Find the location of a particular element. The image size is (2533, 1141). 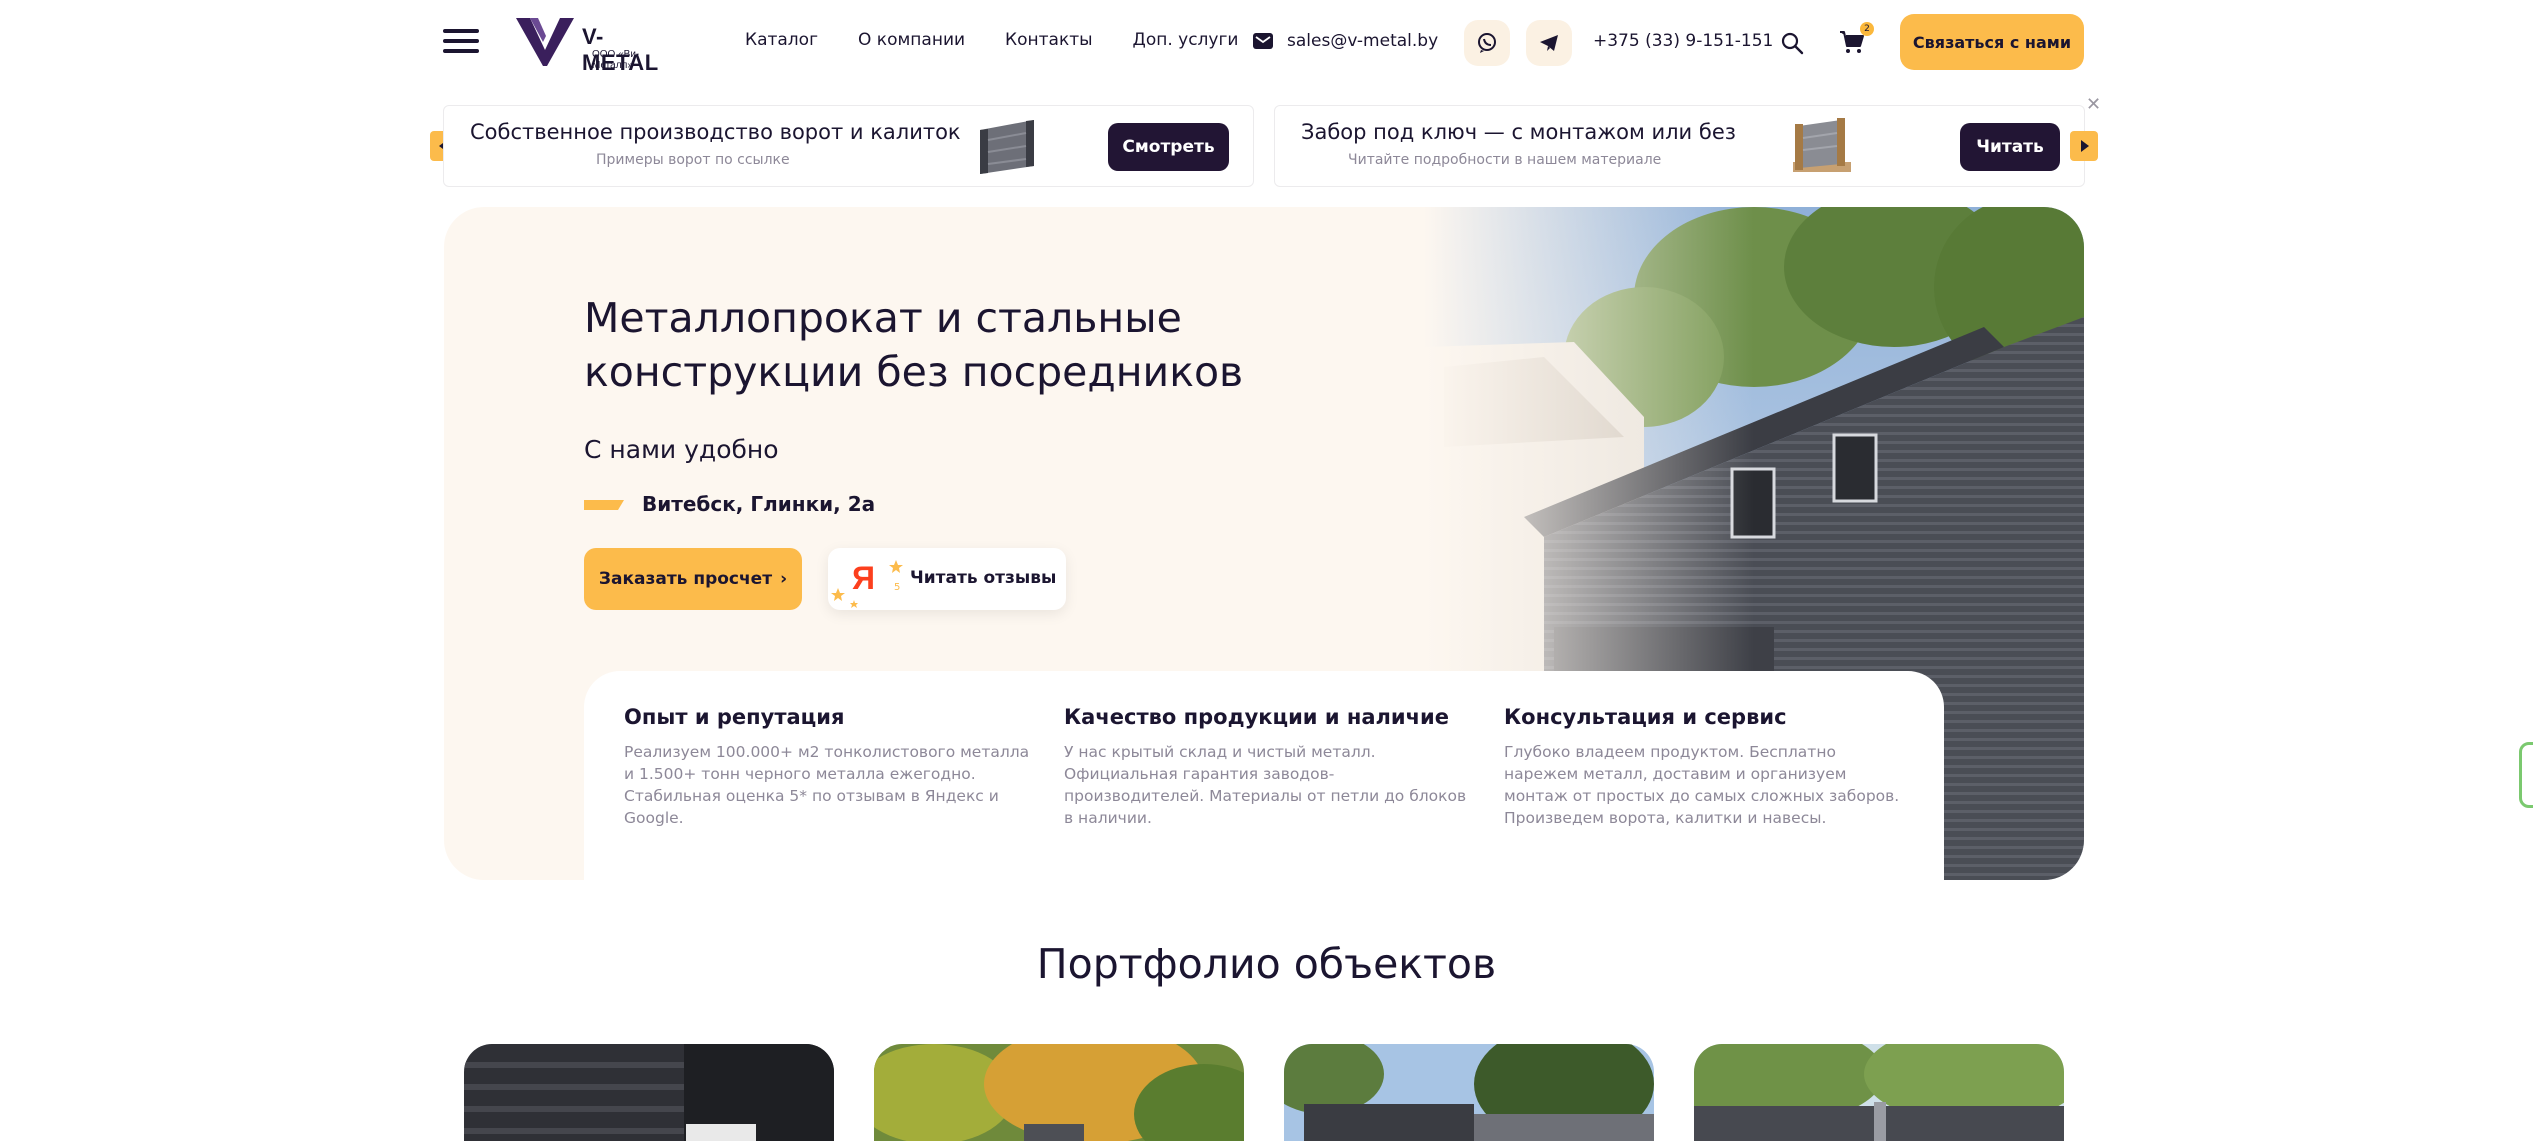

promo-title: Забор под ключ — с монтажом или без is located at coordinates (1518, 132).